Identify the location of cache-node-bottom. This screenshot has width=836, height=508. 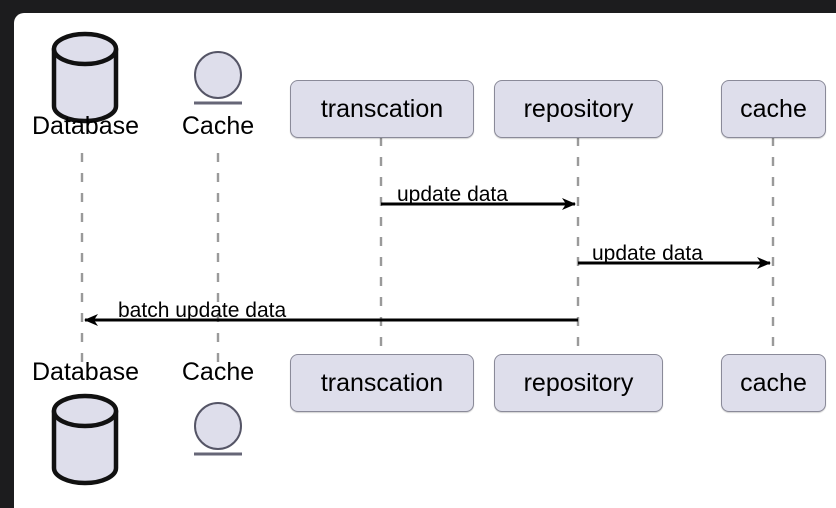
(218, 429).